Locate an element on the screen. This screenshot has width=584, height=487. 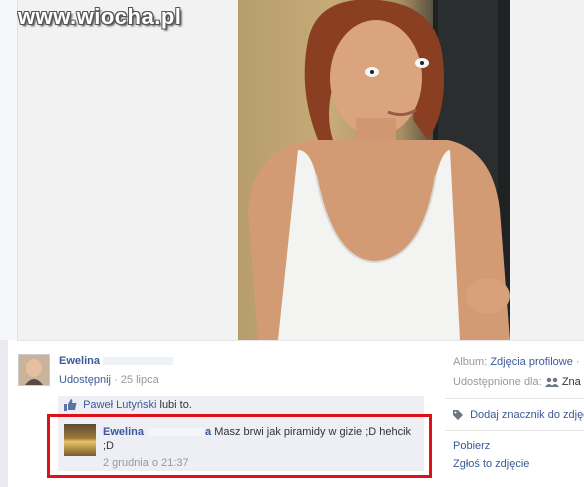
tag-row: Dodaj znacznik do zdjęc is located at coordinates (518, 415).